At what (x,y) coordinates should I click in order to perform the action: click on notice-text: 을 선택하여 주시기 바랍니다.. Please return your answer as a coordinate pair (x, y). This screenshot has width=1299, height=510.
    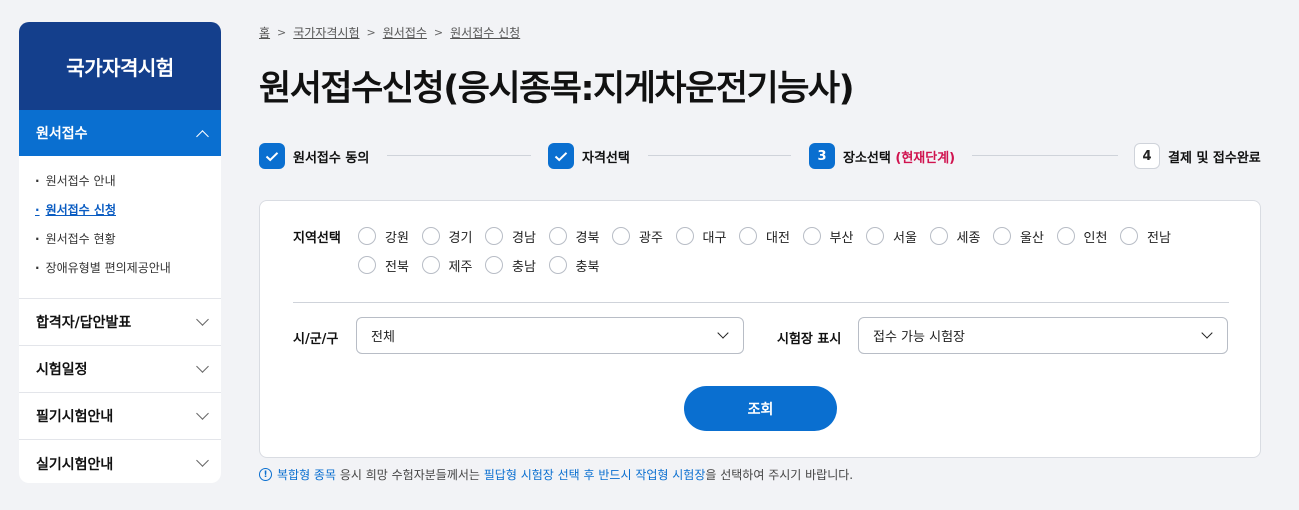
    Looking at the image, I should click on (779, 475).